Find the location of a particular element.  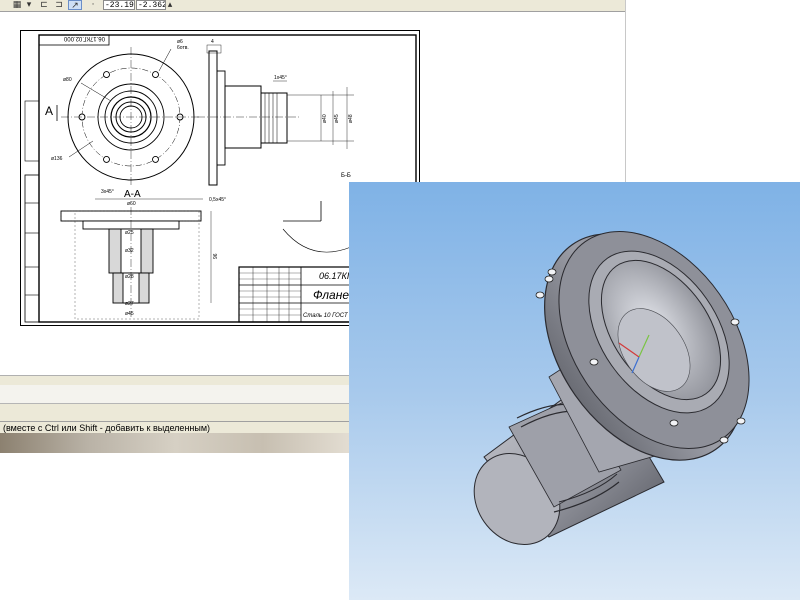

side-view: ø40 ø45 ø48 1х45° 4 is located at coordinates (275, 112).